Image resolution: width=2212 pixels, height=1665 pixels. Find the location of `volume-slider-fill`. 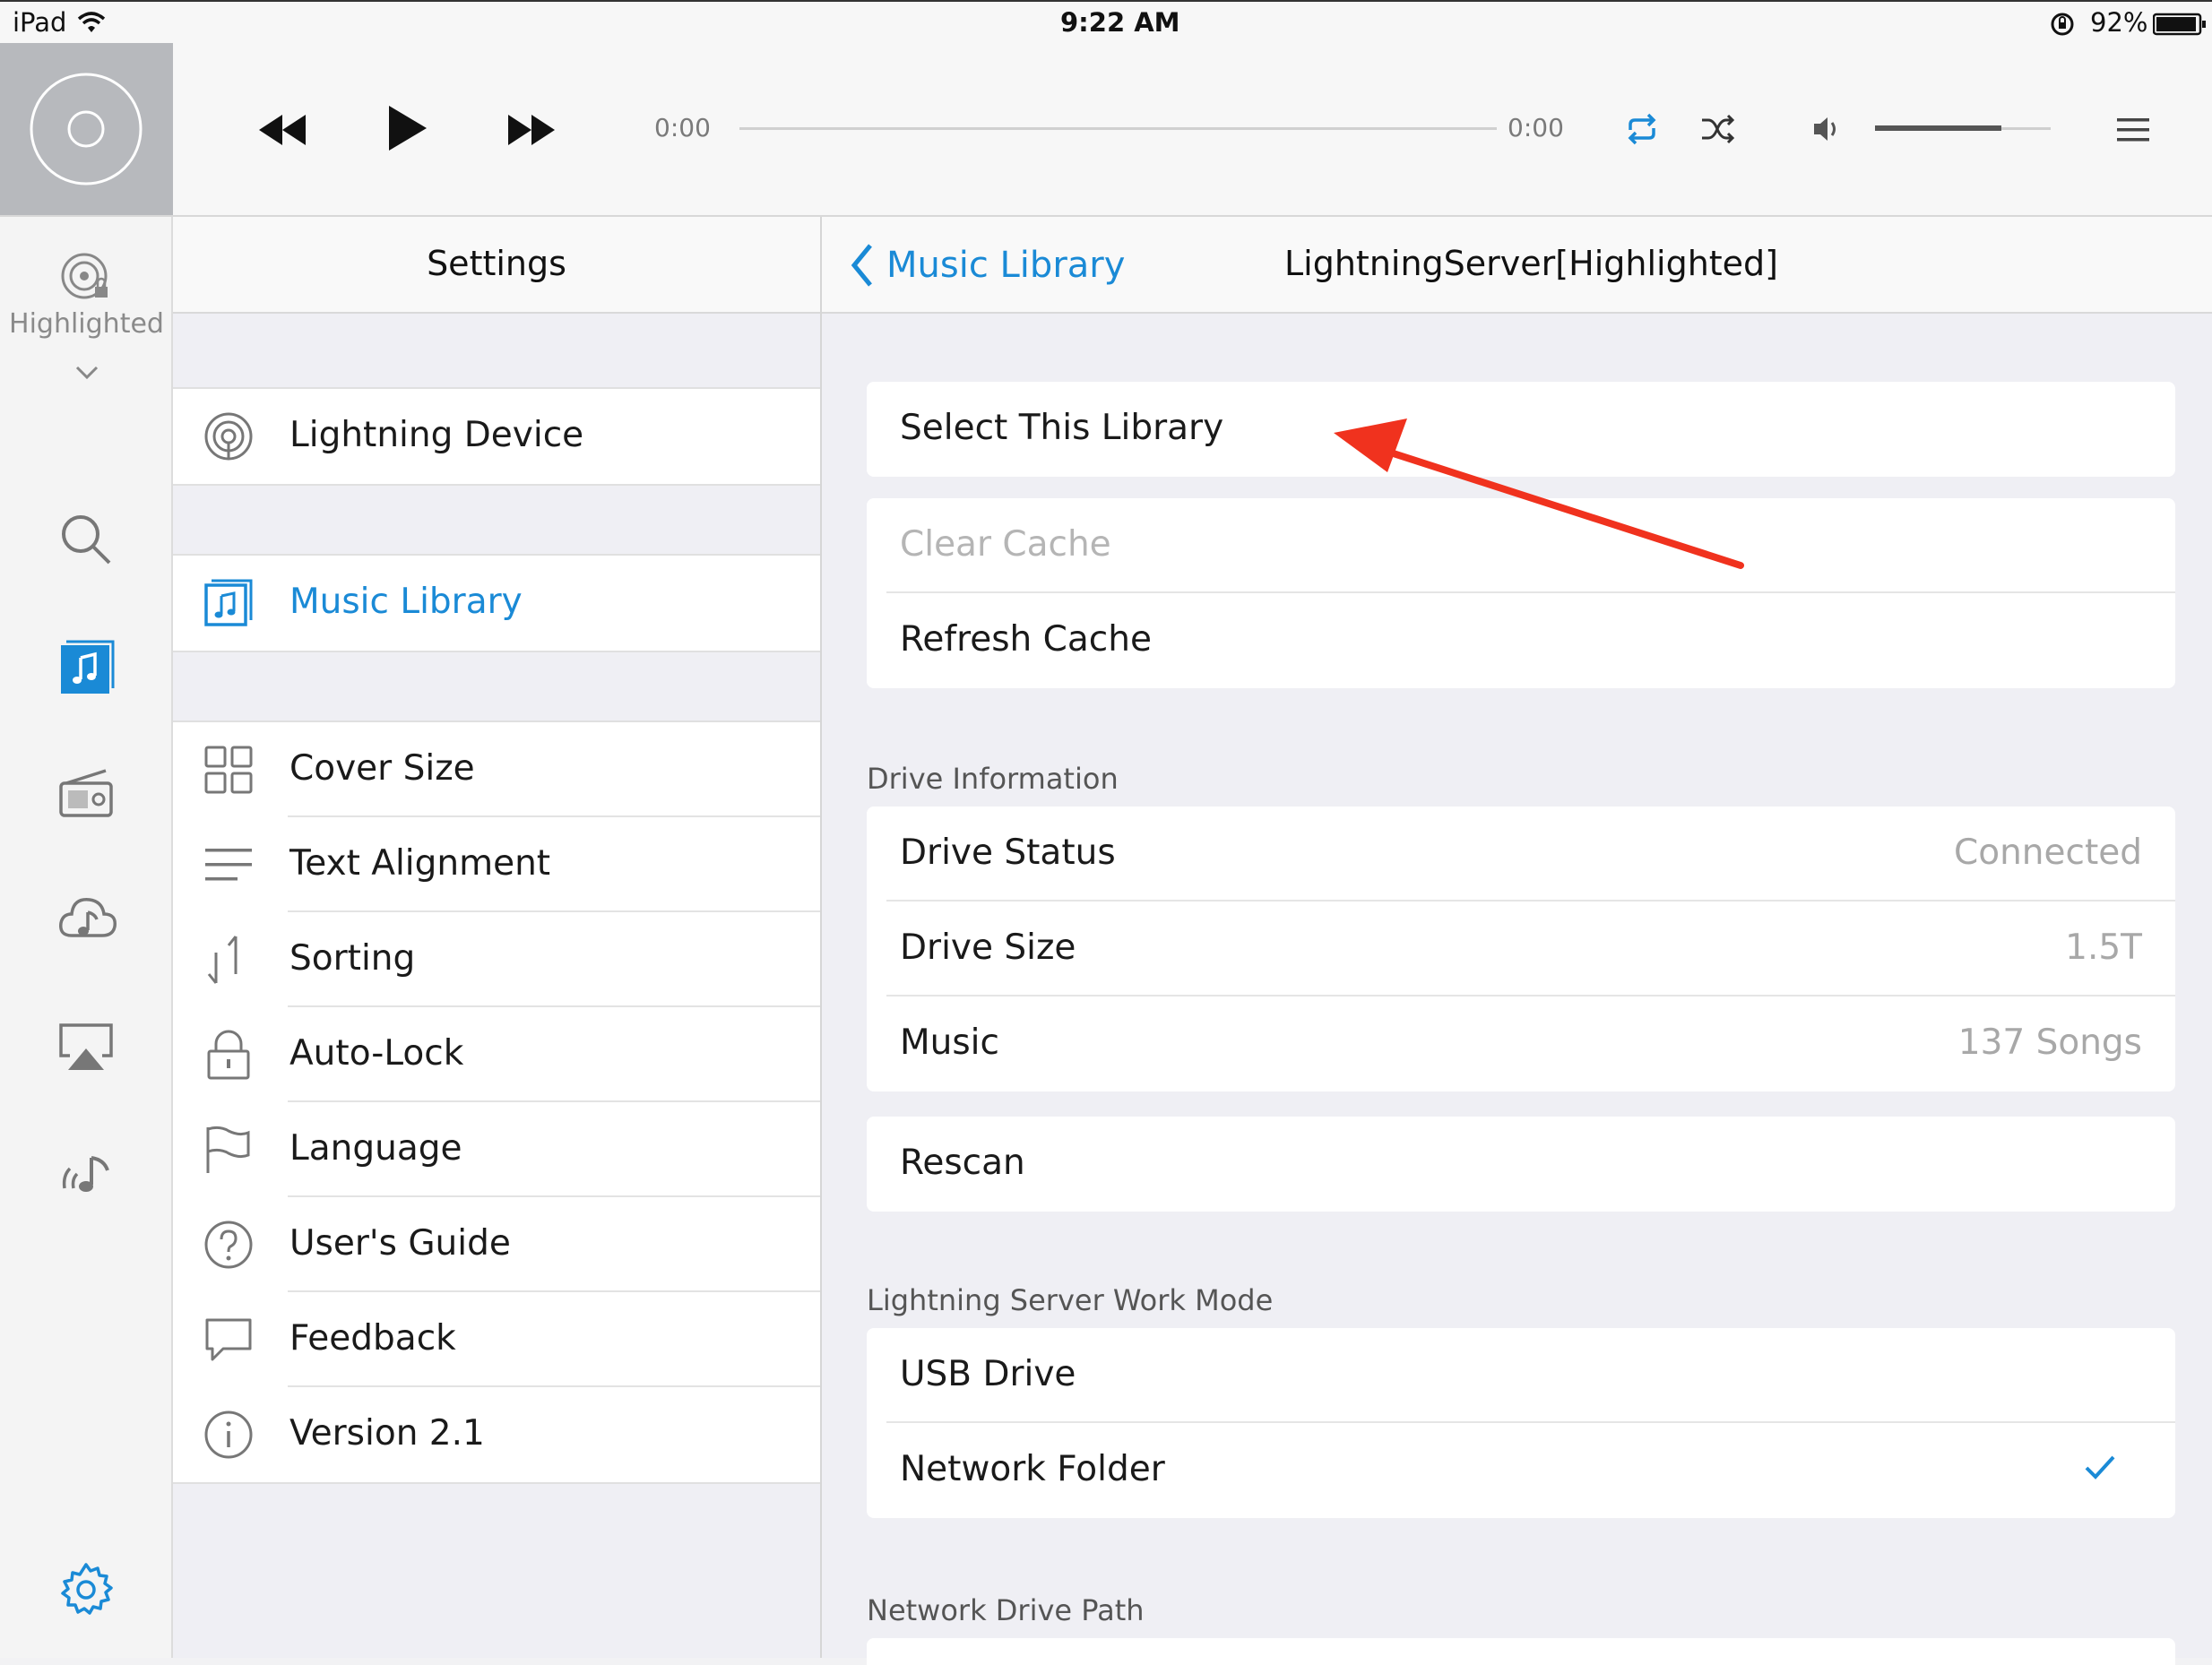

volume-slider-fill is located at coordinates (1938, 128).